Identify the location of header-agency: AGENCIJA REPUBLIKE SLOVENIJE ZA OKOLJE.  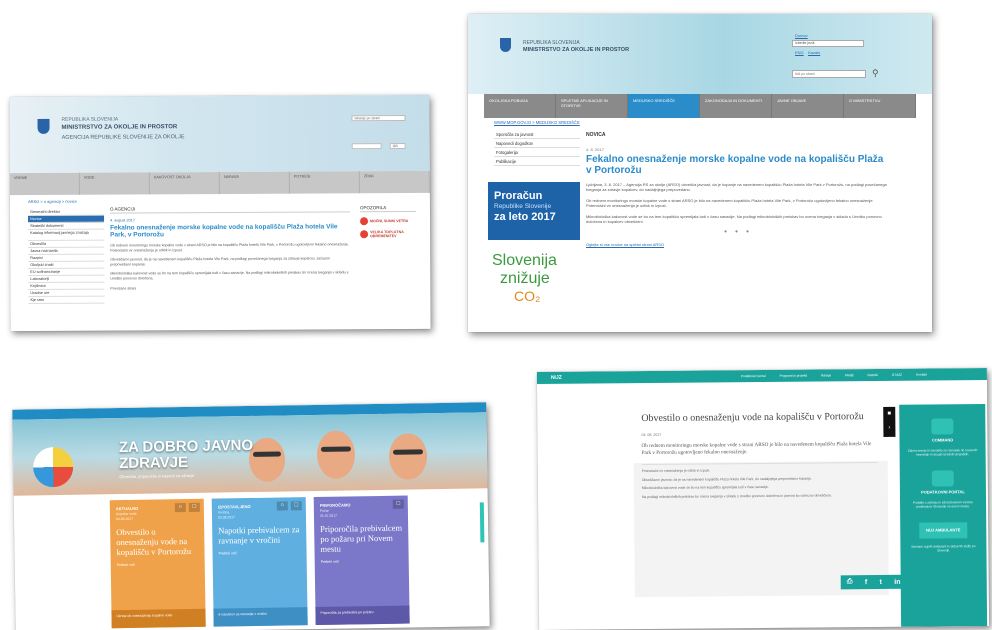
(123, 137).